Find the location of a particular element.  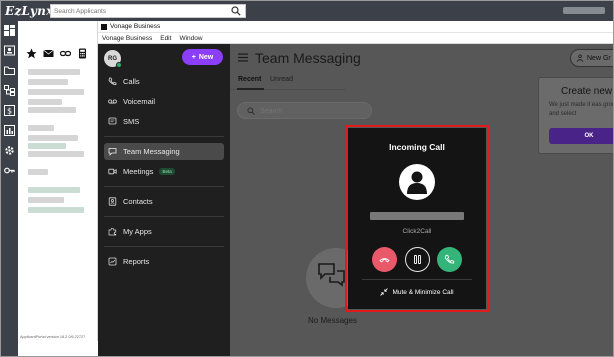

pause-icon is located at coordinates (417, 259).